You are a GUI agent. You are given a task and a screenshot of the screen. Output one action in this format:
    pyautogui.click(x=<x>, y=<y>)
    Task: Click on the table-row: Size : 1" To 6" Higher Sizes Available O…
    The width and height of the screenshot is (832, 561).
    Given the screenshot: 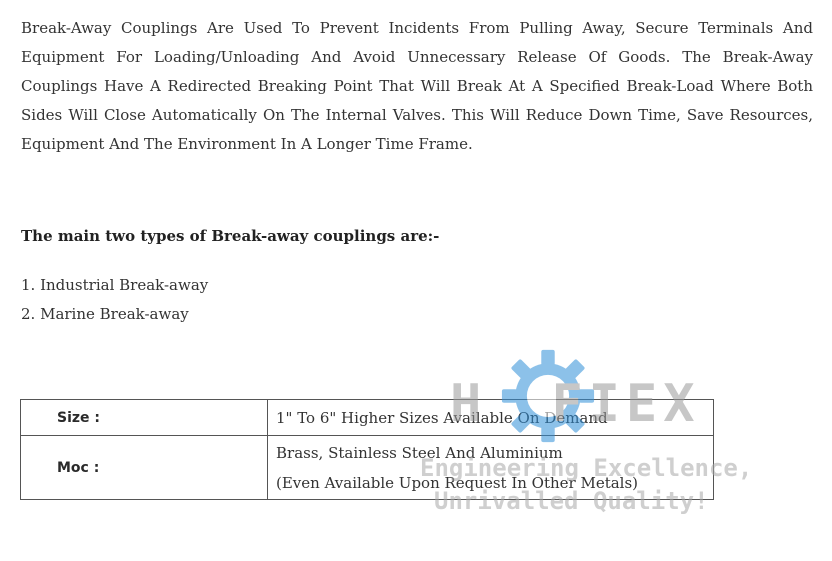 What is the action you would take?
    pyautogui.click(x=367, y=417)
    